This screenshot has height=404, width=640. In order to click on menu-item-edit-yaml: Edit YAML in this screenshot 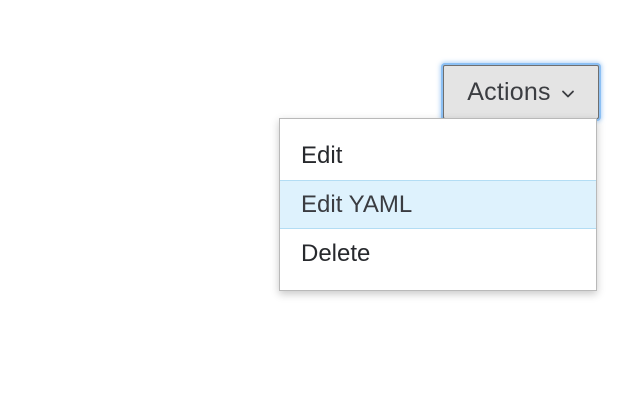, I will do `click(438, 204)`.